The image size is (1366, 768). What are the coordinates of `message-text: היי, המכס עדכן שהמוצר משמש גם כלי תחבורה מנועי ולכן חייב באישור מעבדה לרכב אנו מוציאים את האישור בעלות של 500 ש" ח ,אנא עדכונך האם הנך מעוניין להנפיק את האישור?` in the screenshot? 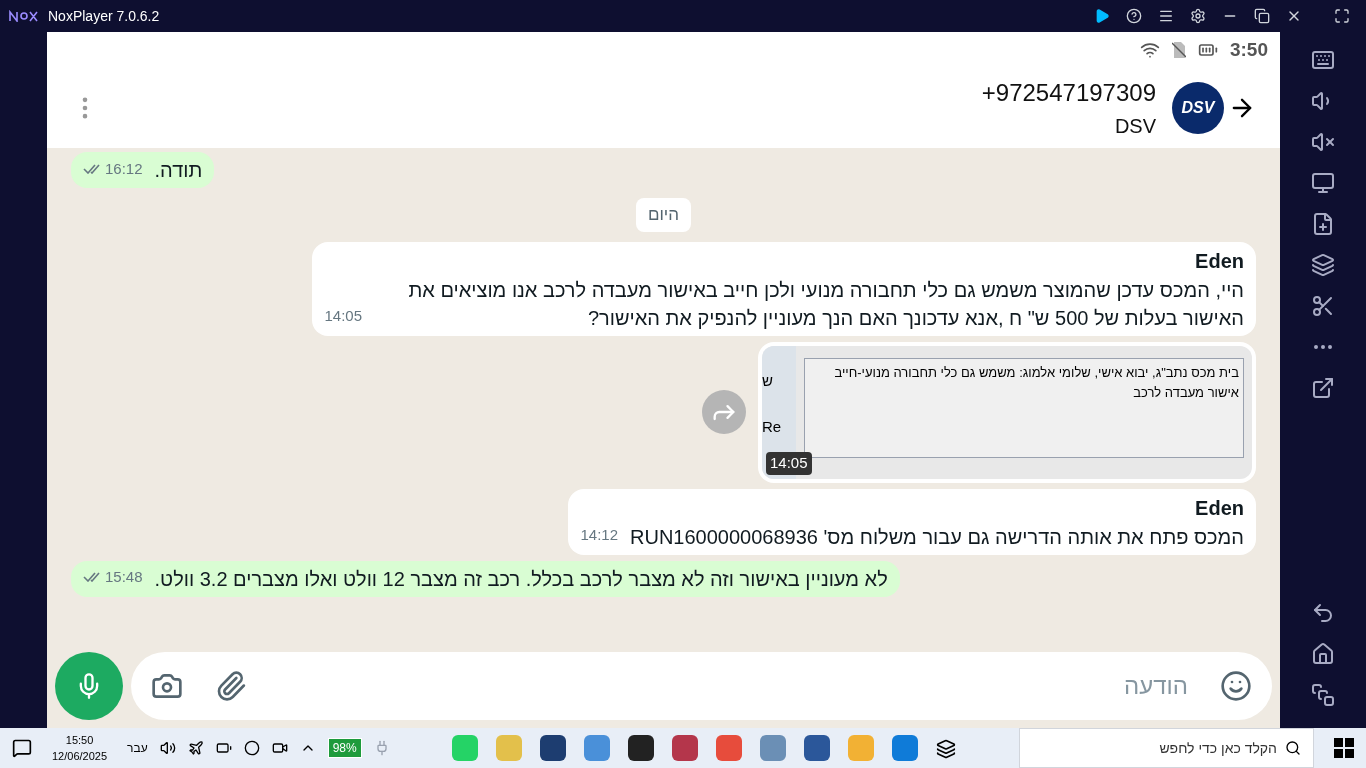 It's located at (825, 304).